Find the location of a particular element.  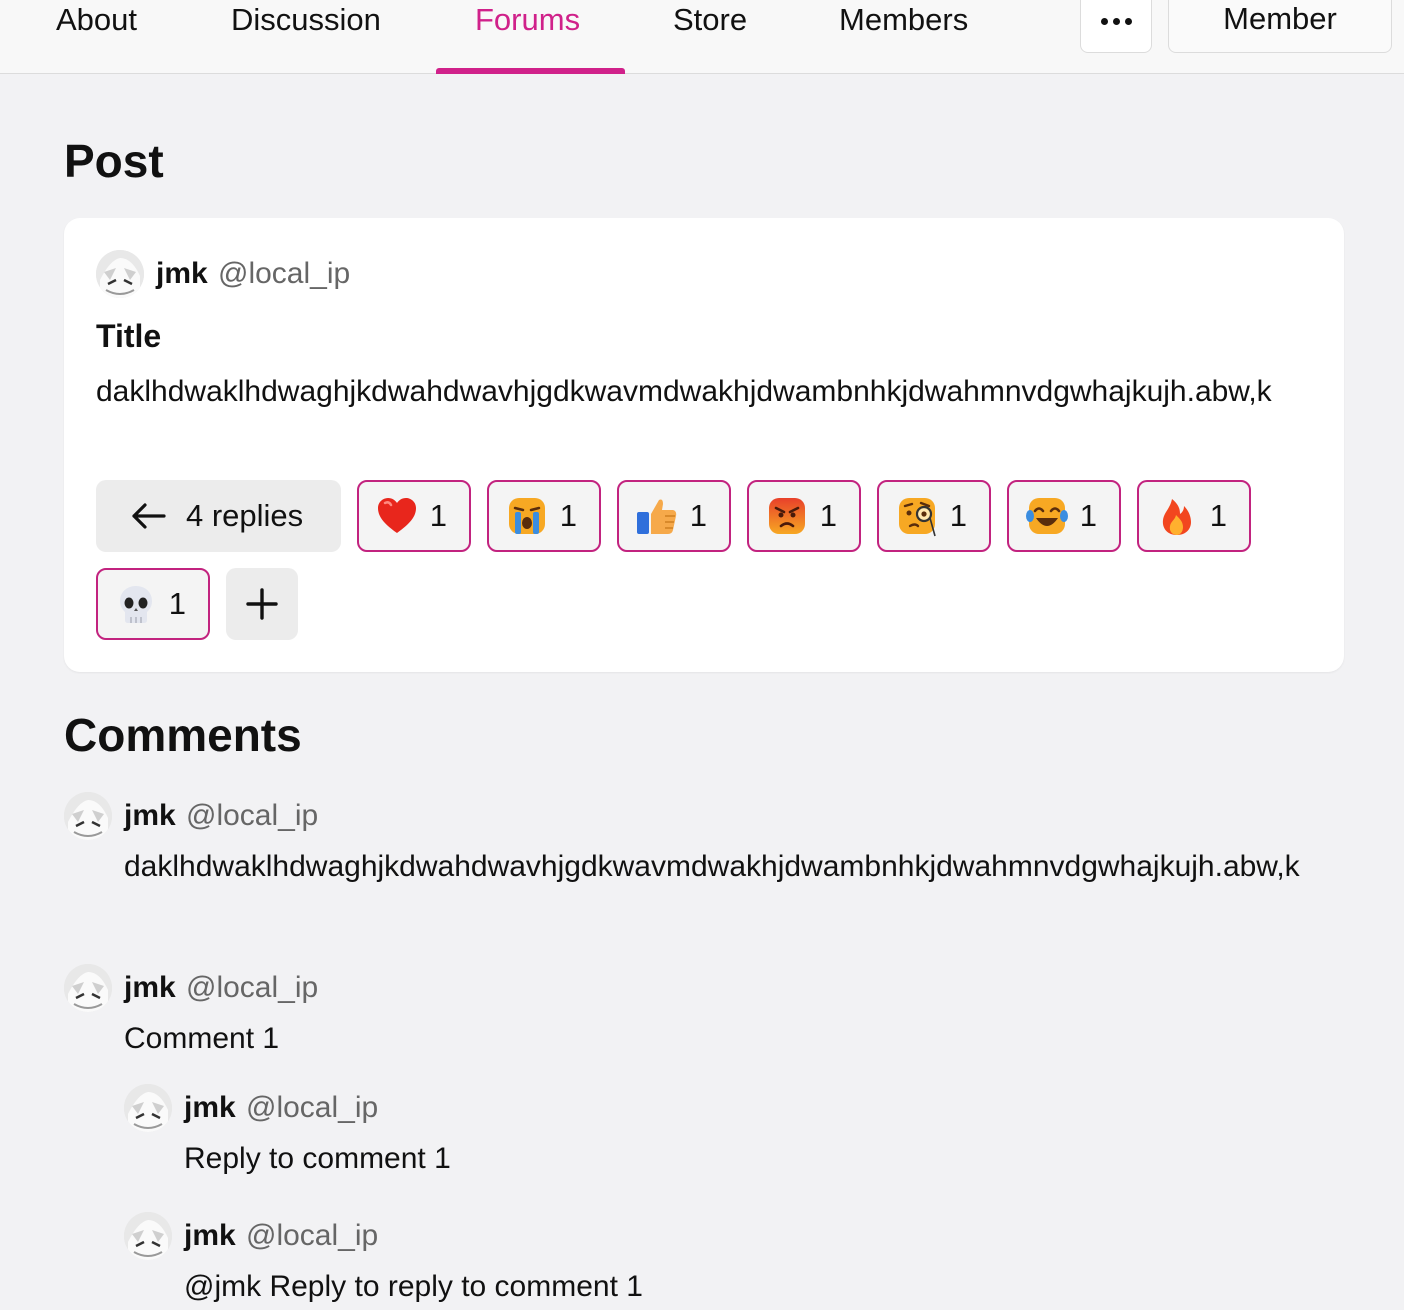

replies-button: 4 replies is located at coordinates (218, 516).